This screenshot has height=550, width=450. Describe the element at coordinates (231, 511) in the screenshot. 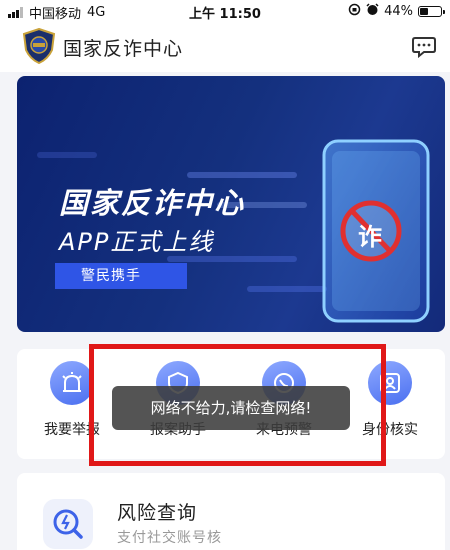

I see `risk-query-card: 风险查询 支付社交账号核` at that location.